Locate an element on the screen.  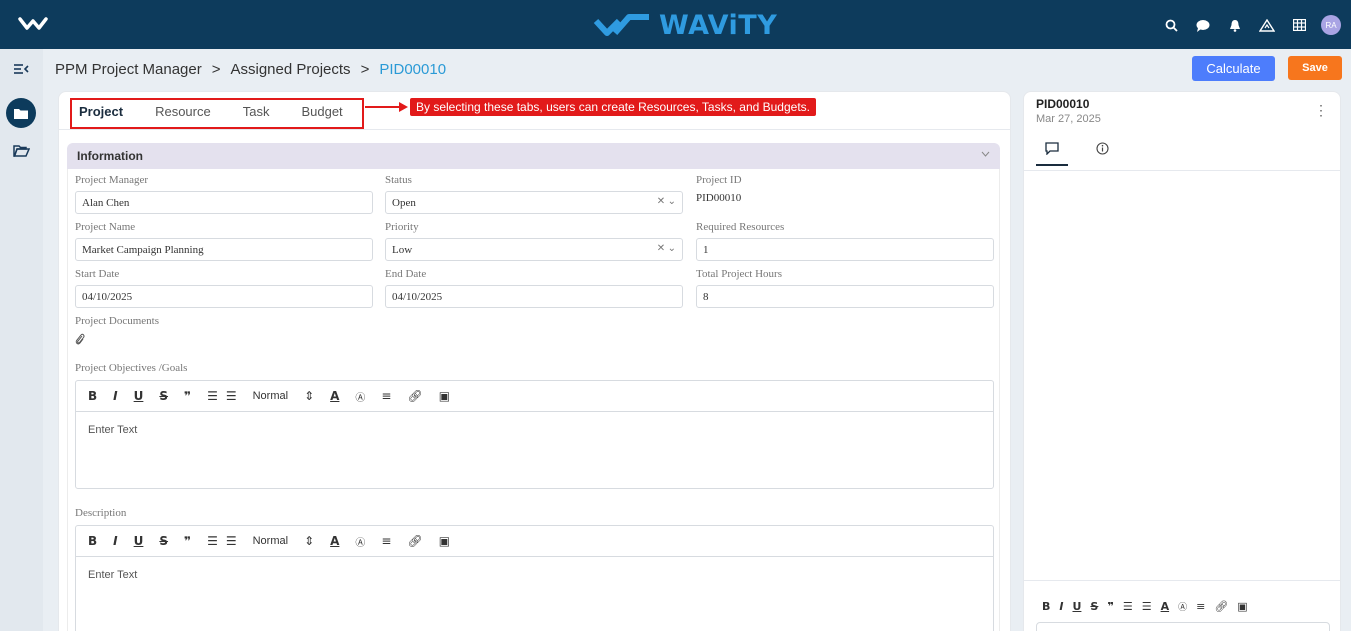
bell-icon is located at coordinates (1235, 25).